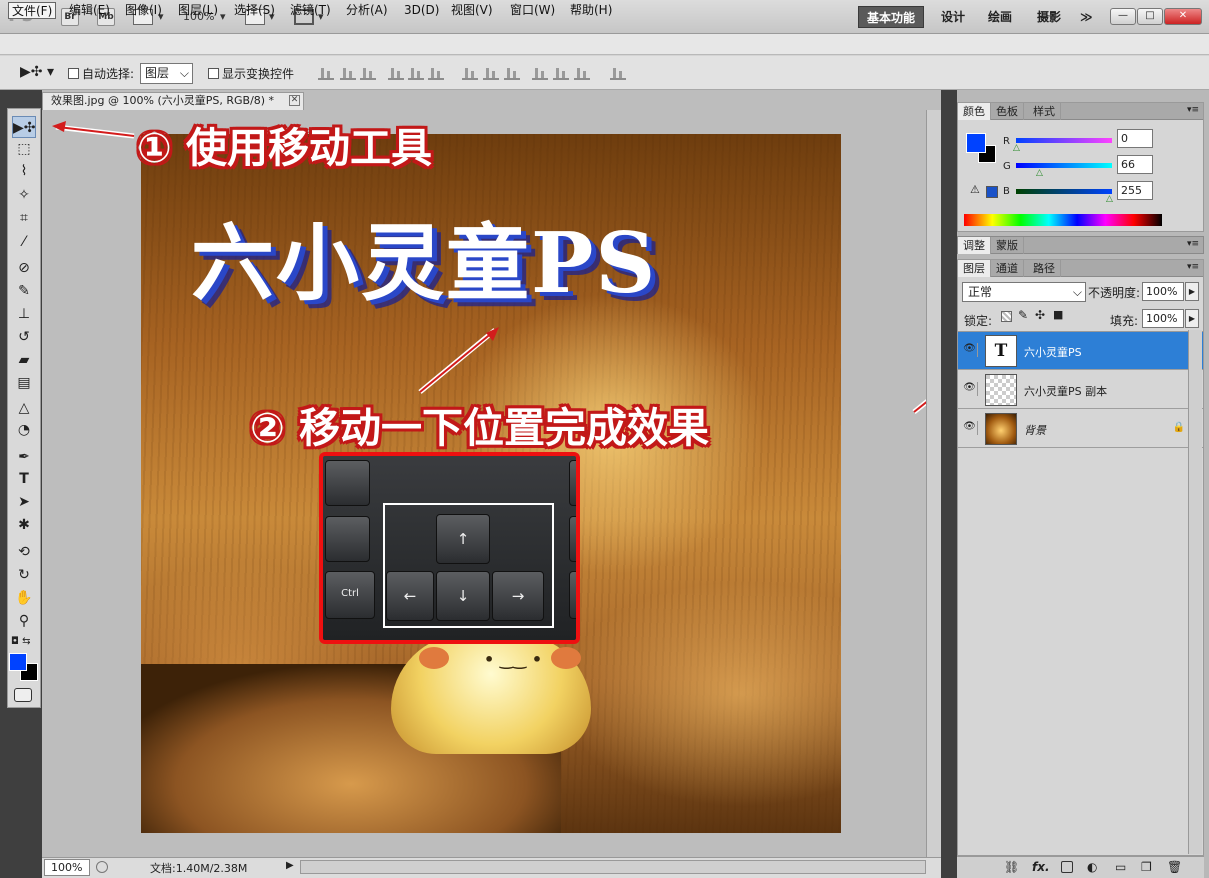  Describe the element at coordinates (1064, 140) in the screenshot. I see `red-slider` at that location.